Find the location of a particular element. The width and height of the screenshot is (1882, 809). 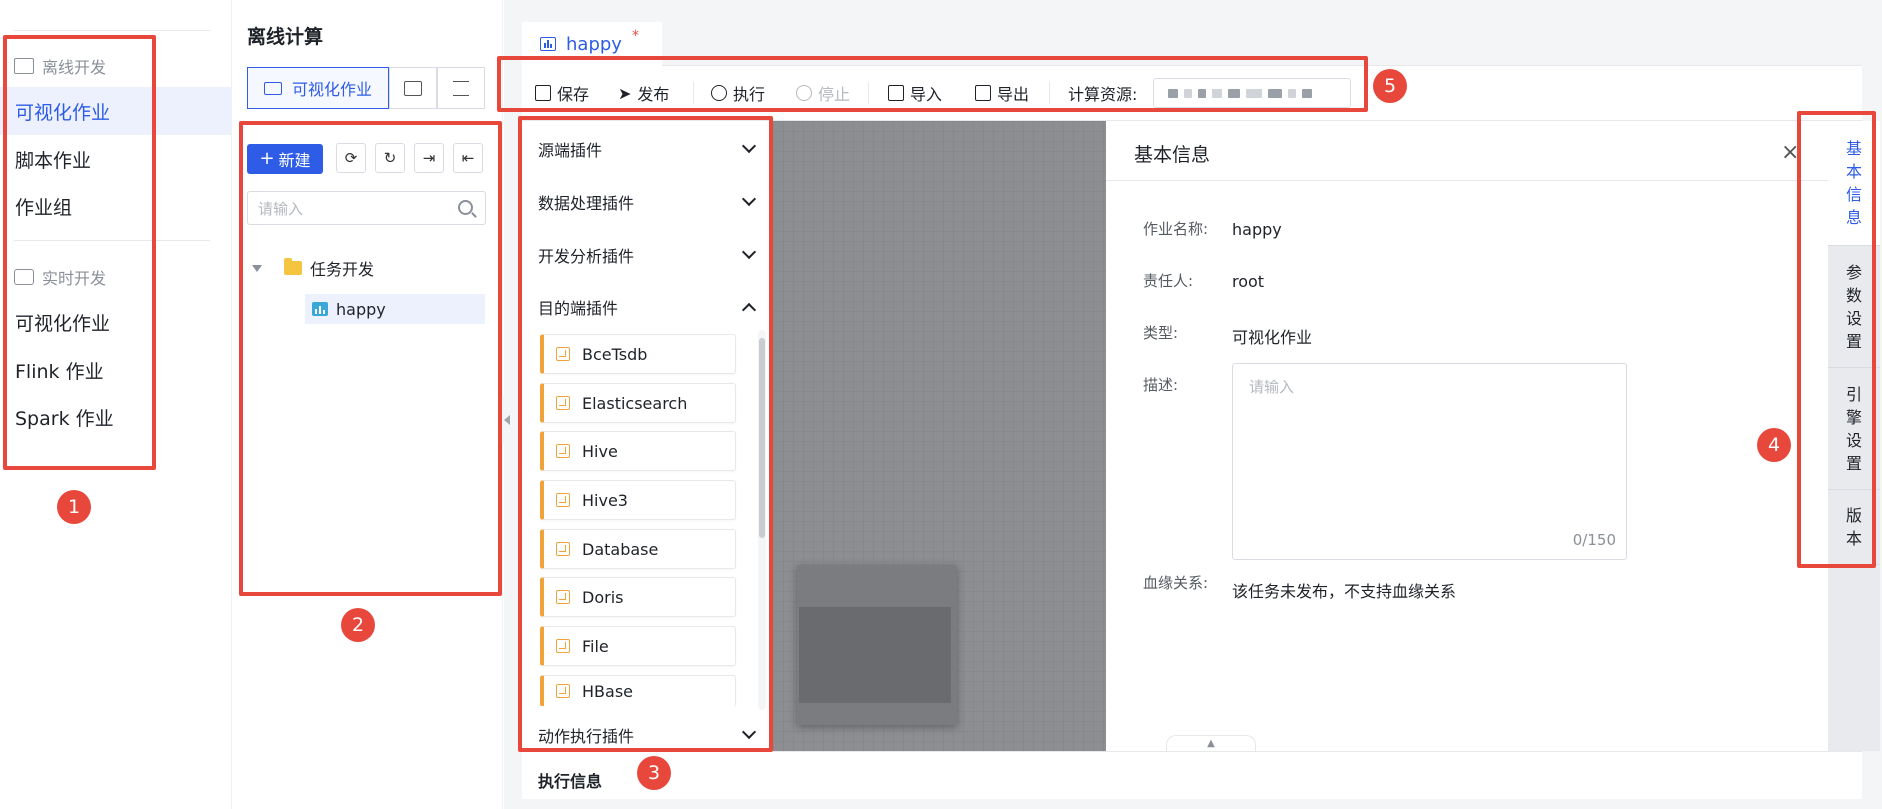

code-icon is located at coordinates (413, 88).